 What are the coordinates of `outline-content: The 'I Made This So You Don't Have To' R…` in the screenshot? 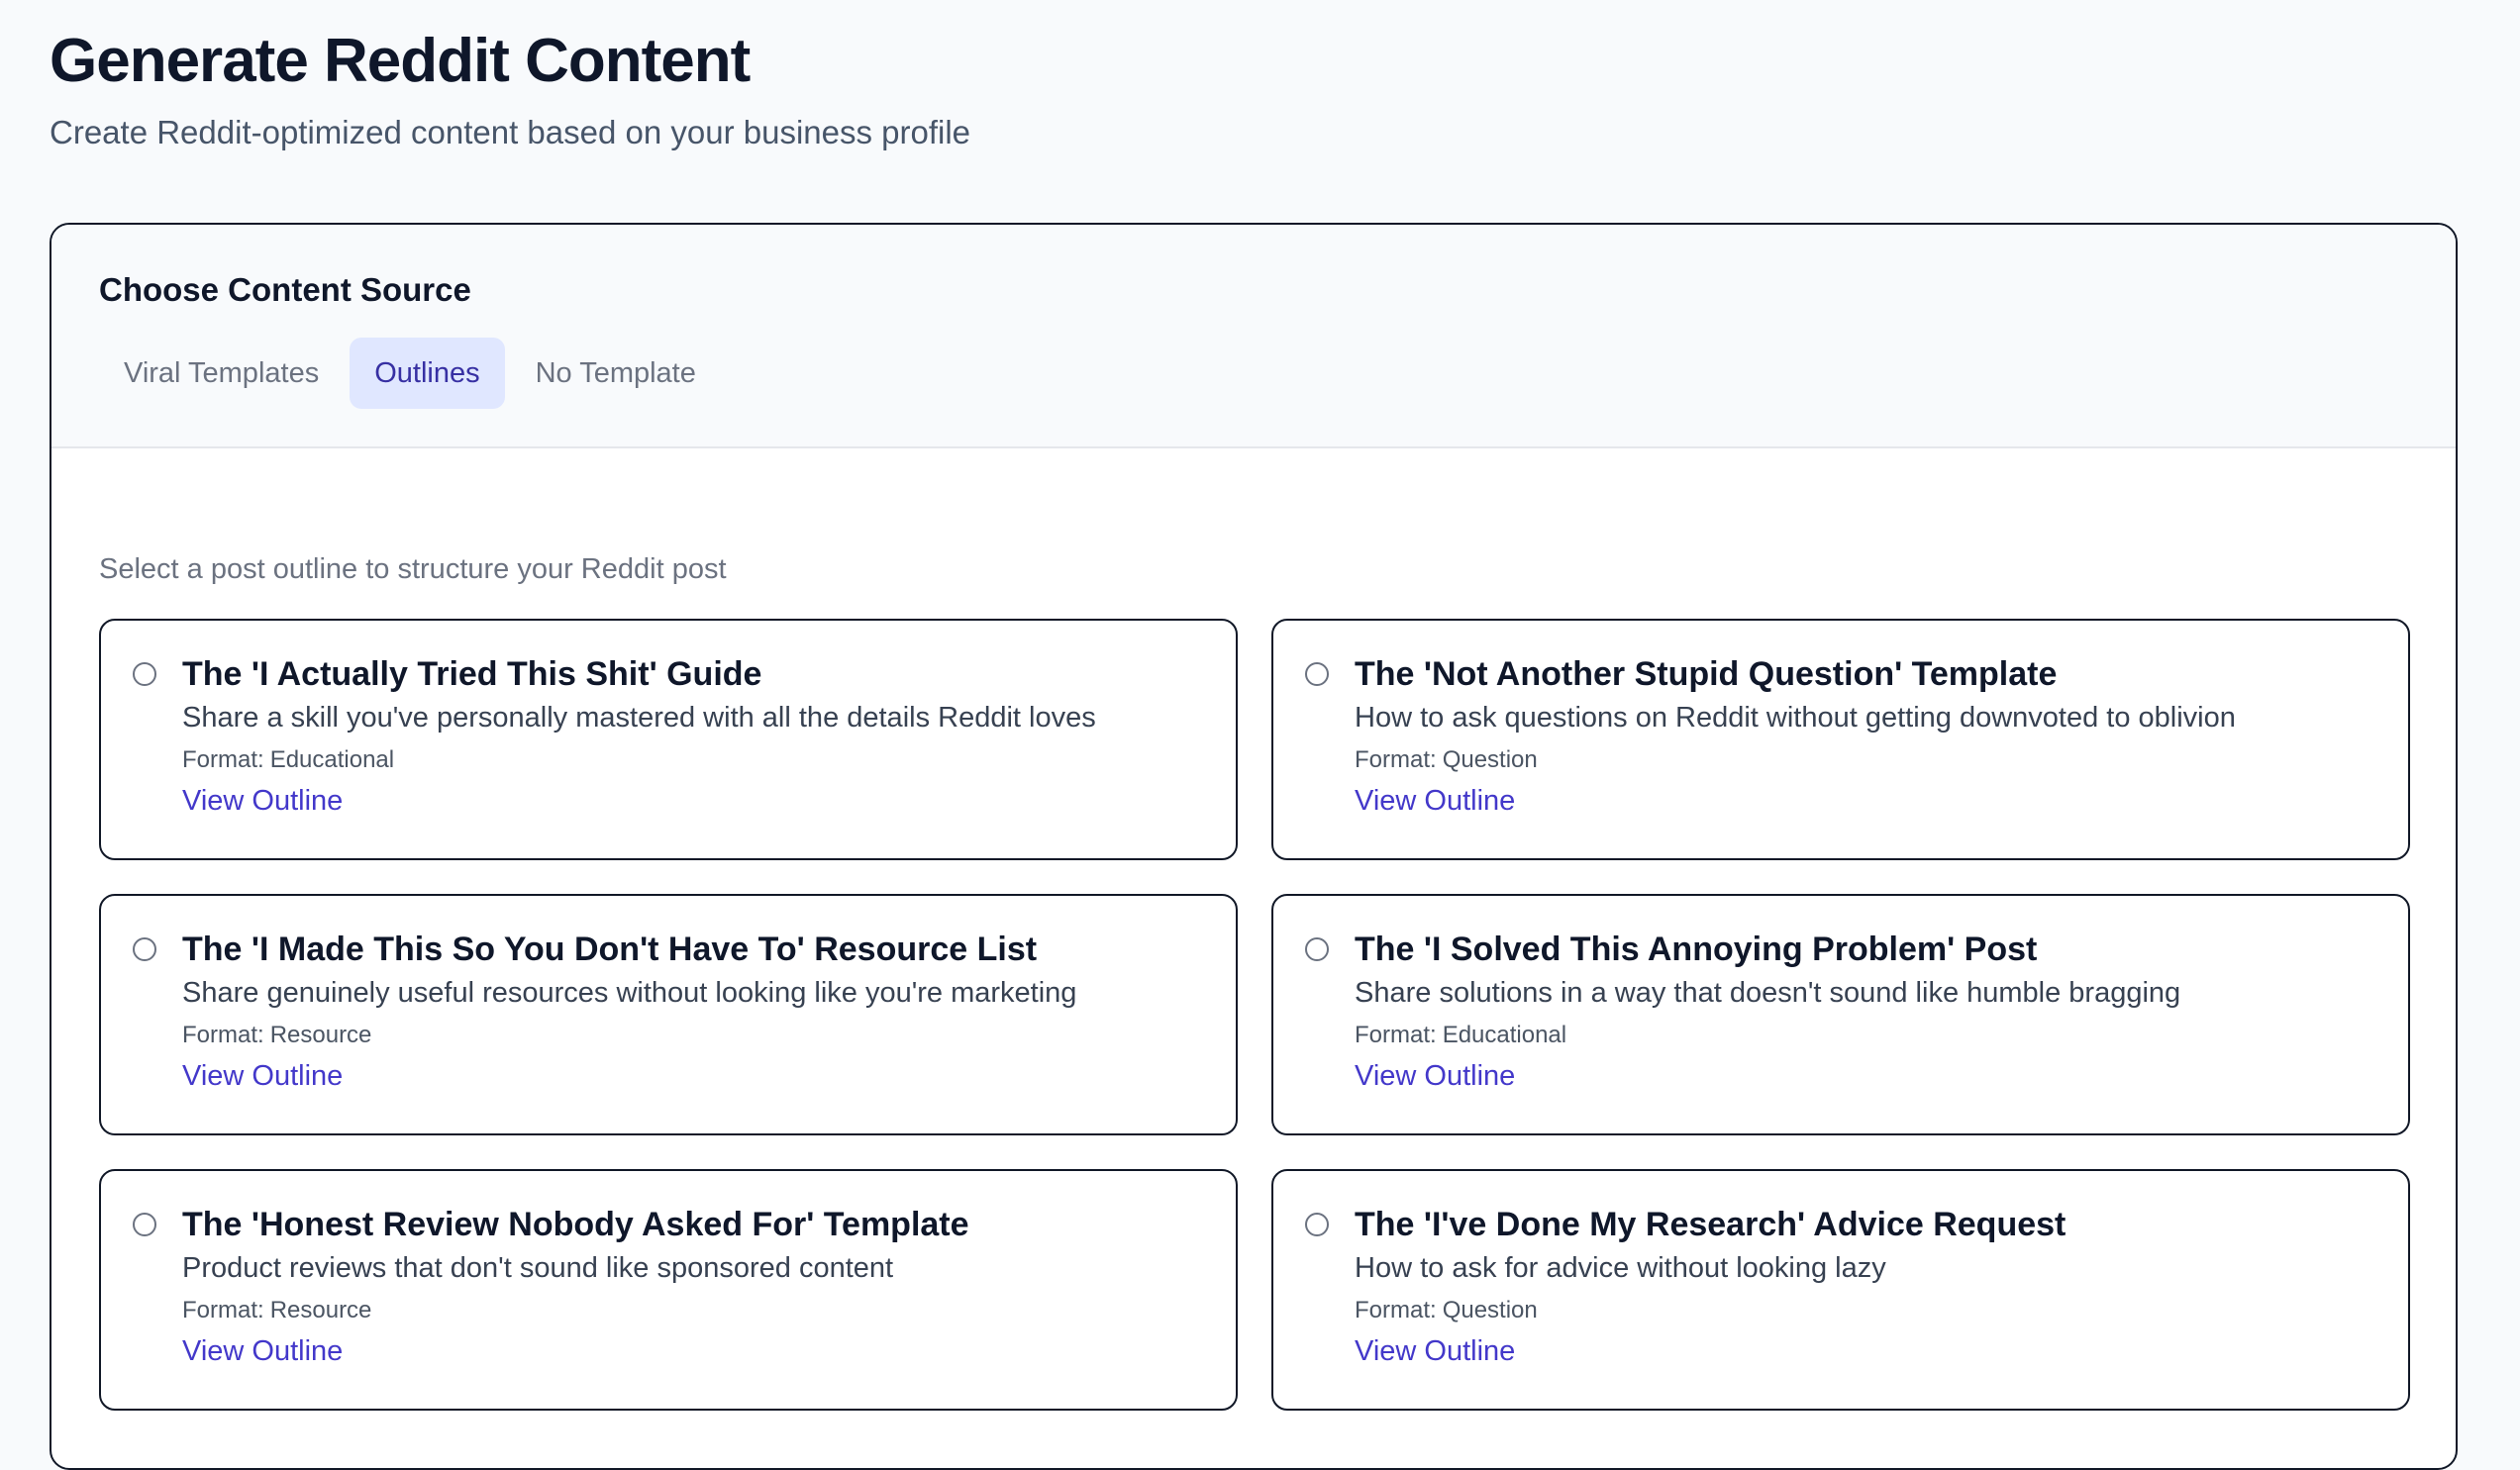 It's located at (694, 1012).